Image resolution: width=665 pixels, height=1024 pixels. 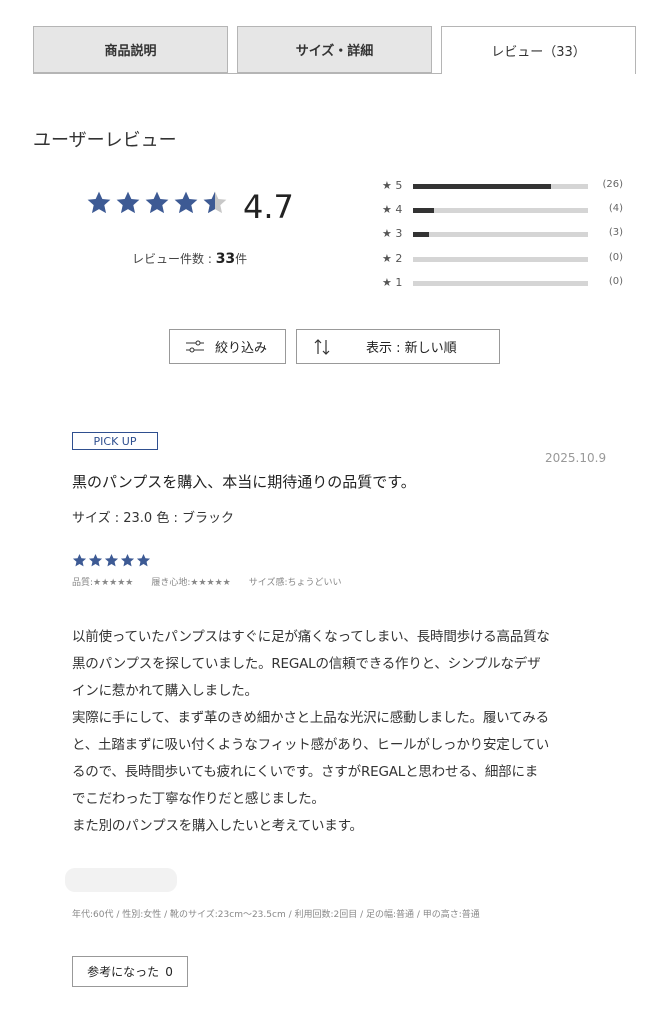 I want to click on histogram-label: ★ 4, so click(x=392, y=209).